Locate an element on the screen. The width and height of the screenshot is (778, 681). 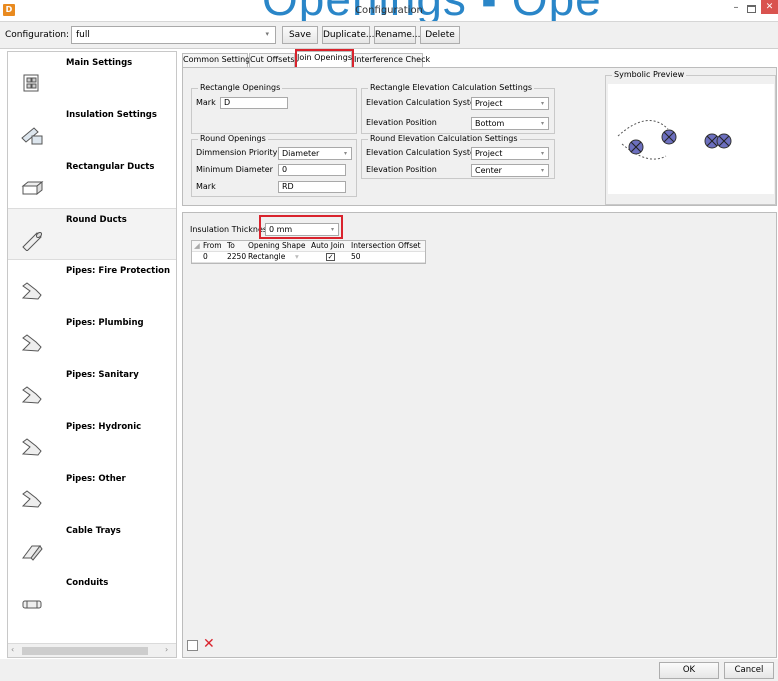
cell-to: 2250 is located at coordinates (236, 257).